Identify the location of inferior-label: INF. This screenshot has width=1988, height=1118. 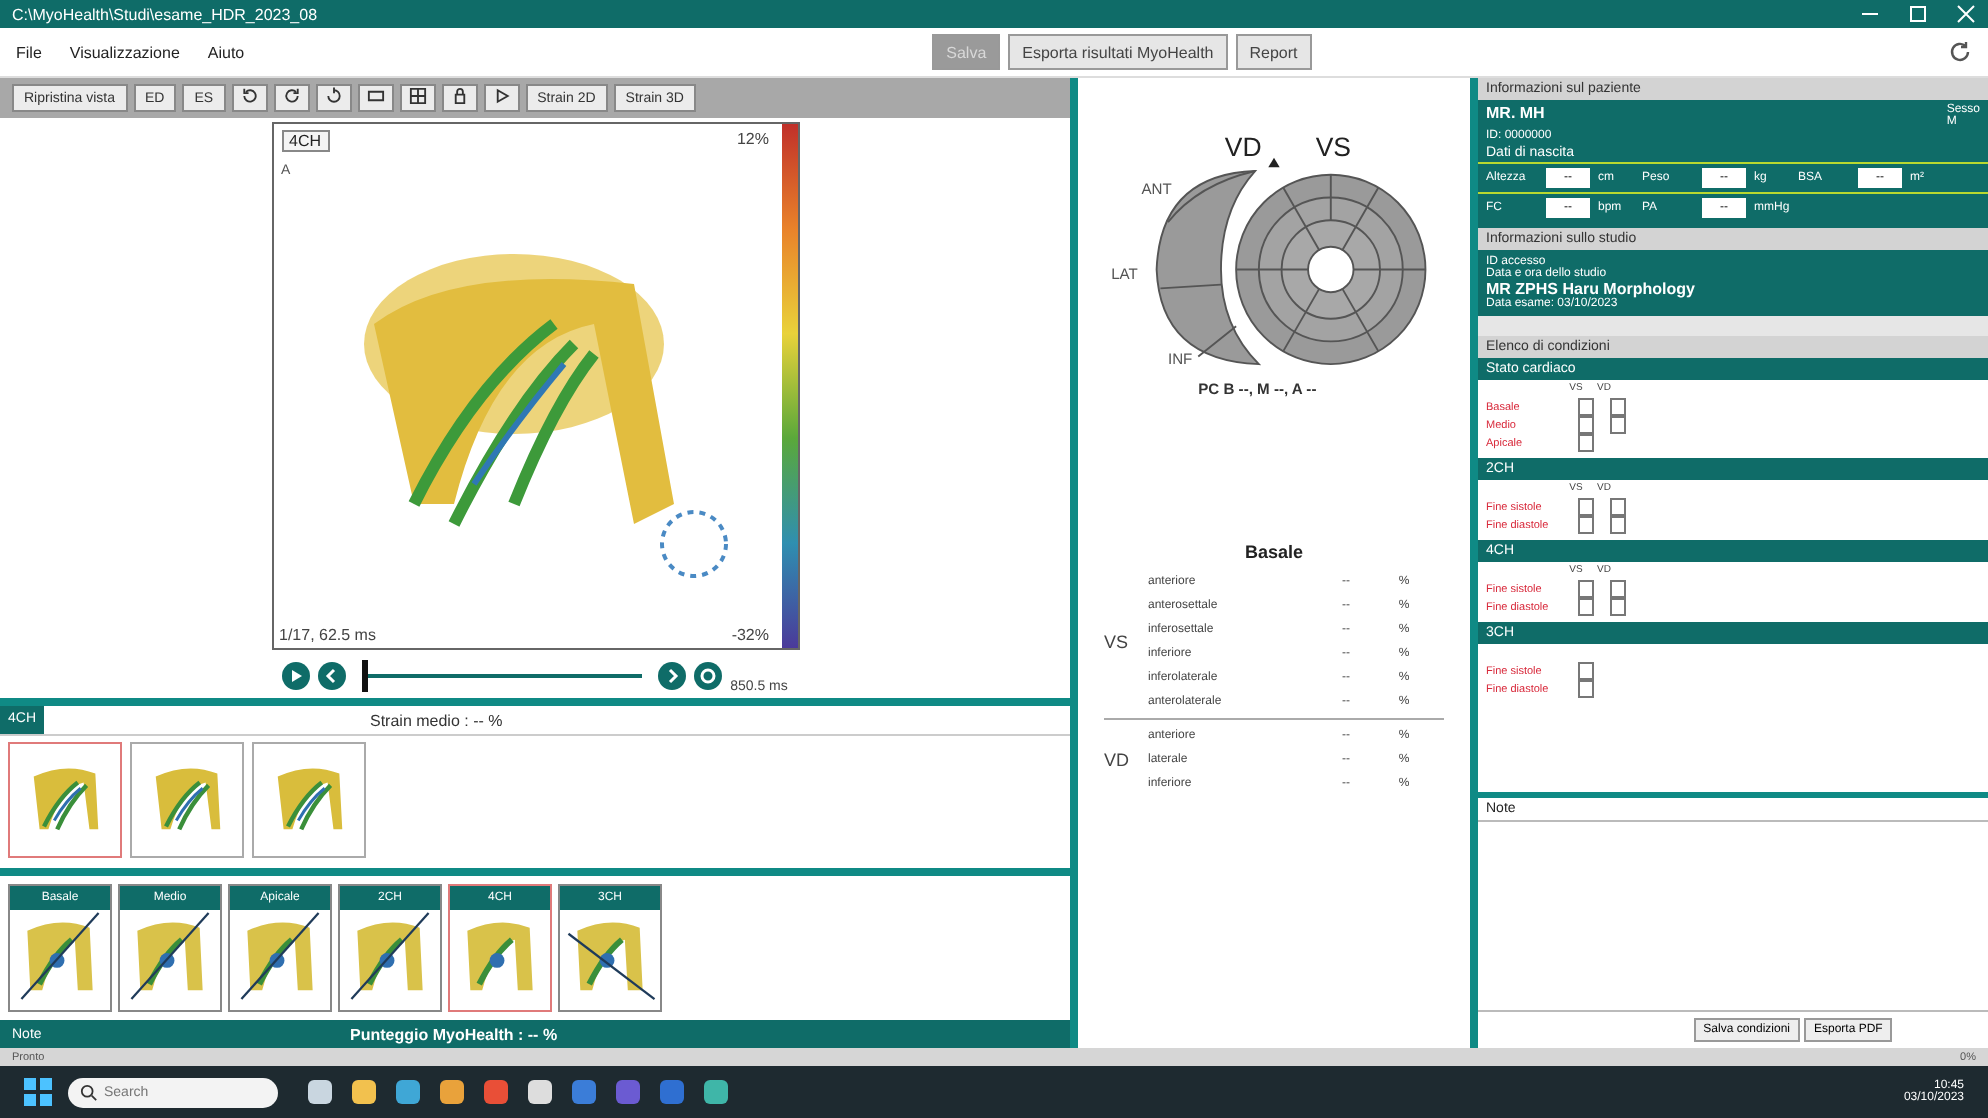
(1180, 359).